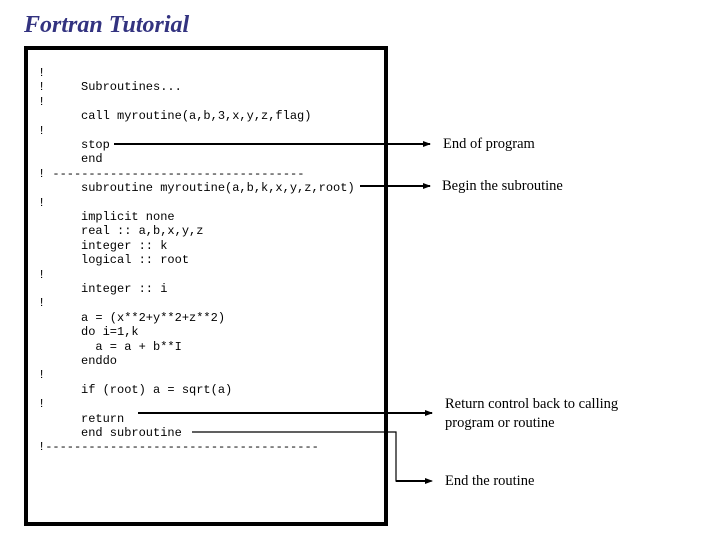  Describe the element at coordinates (103, 418) in the screenshot. I see `code-statement: return` at that location.